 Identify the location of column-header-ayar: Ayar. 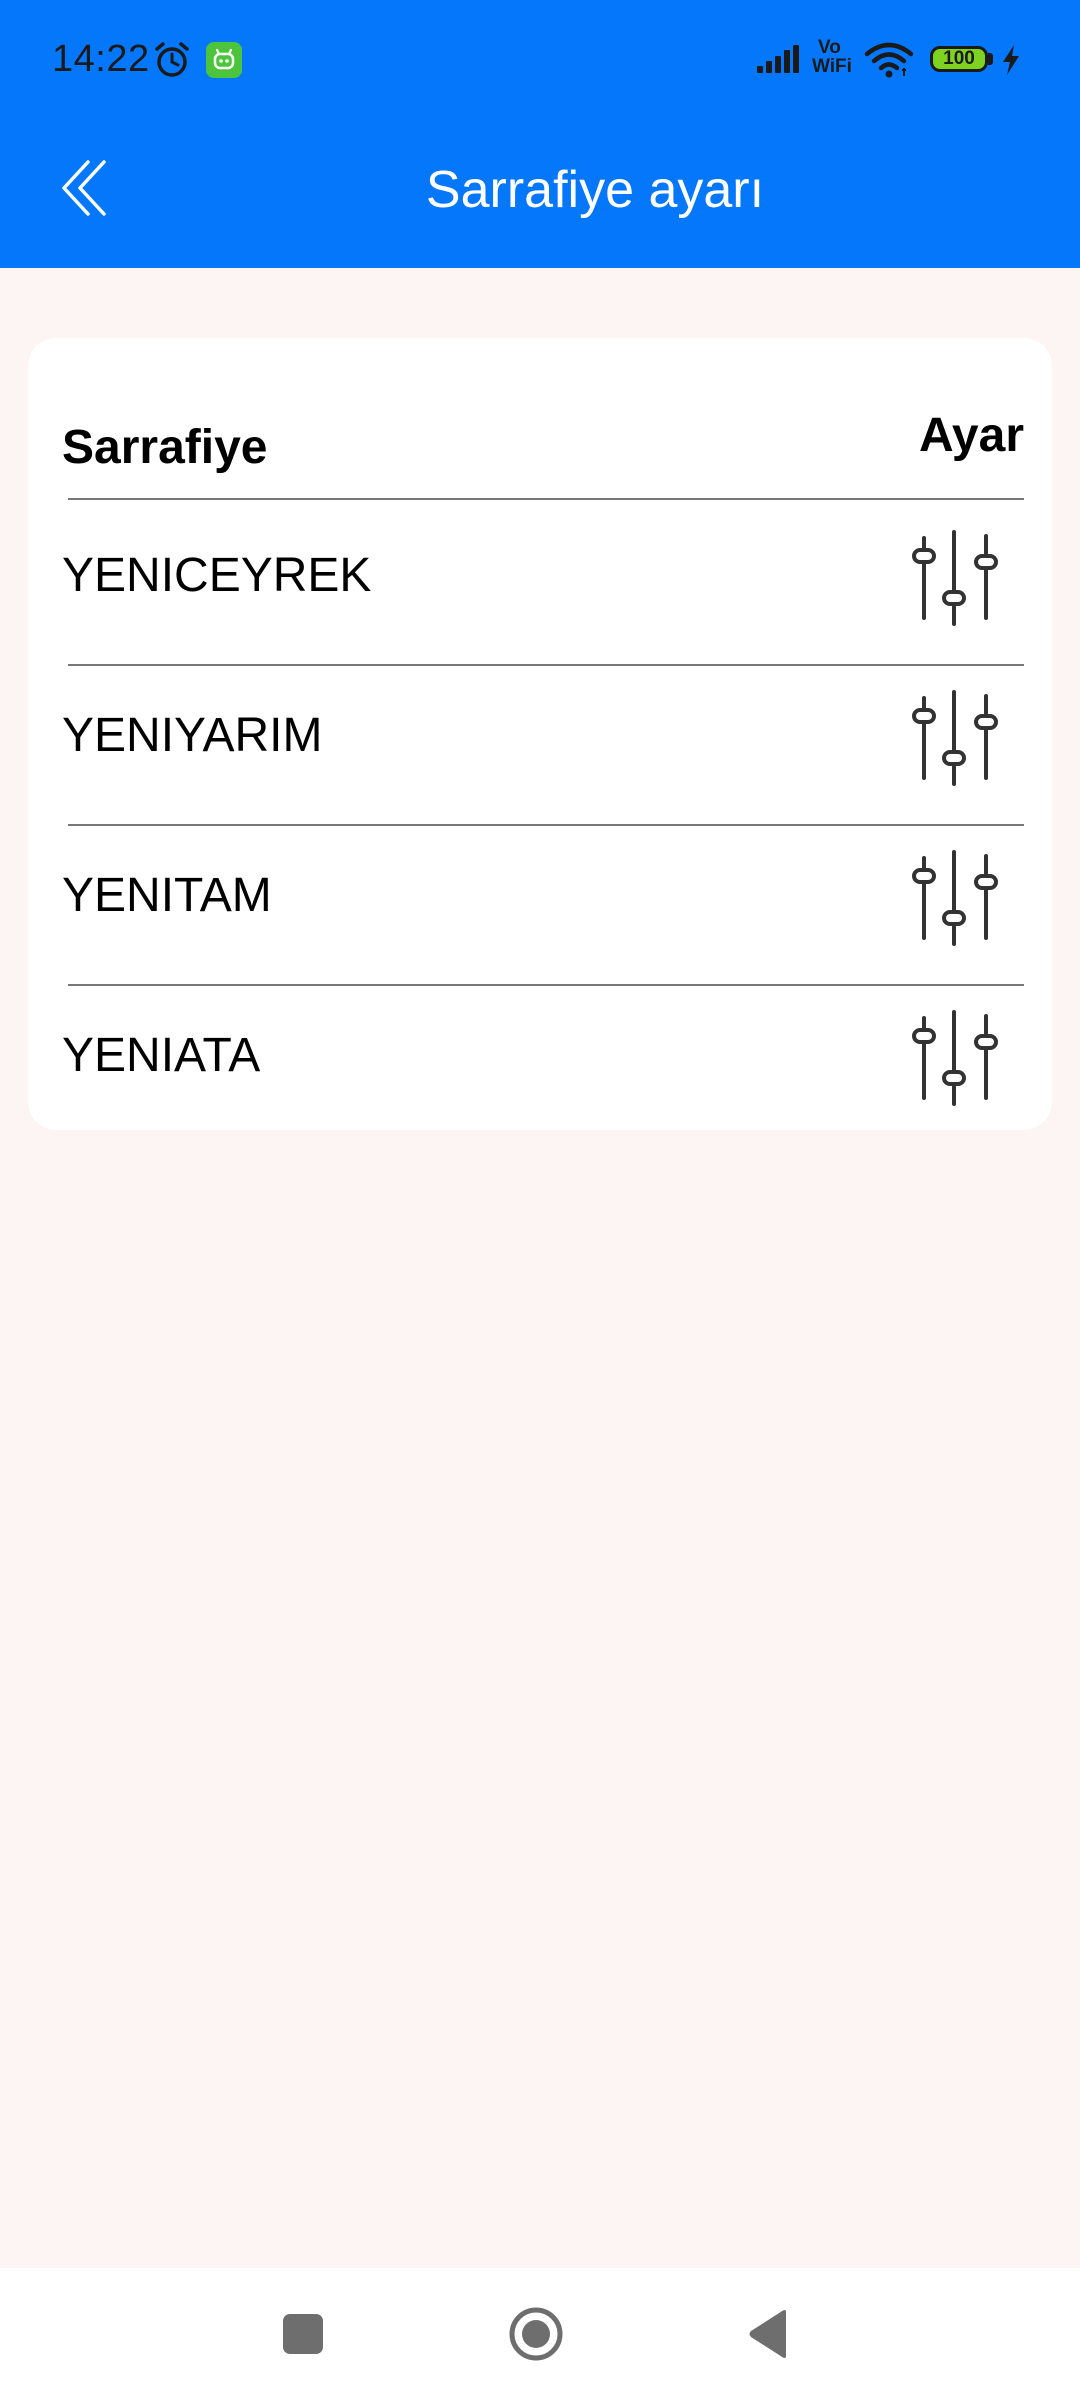
(971, 435).